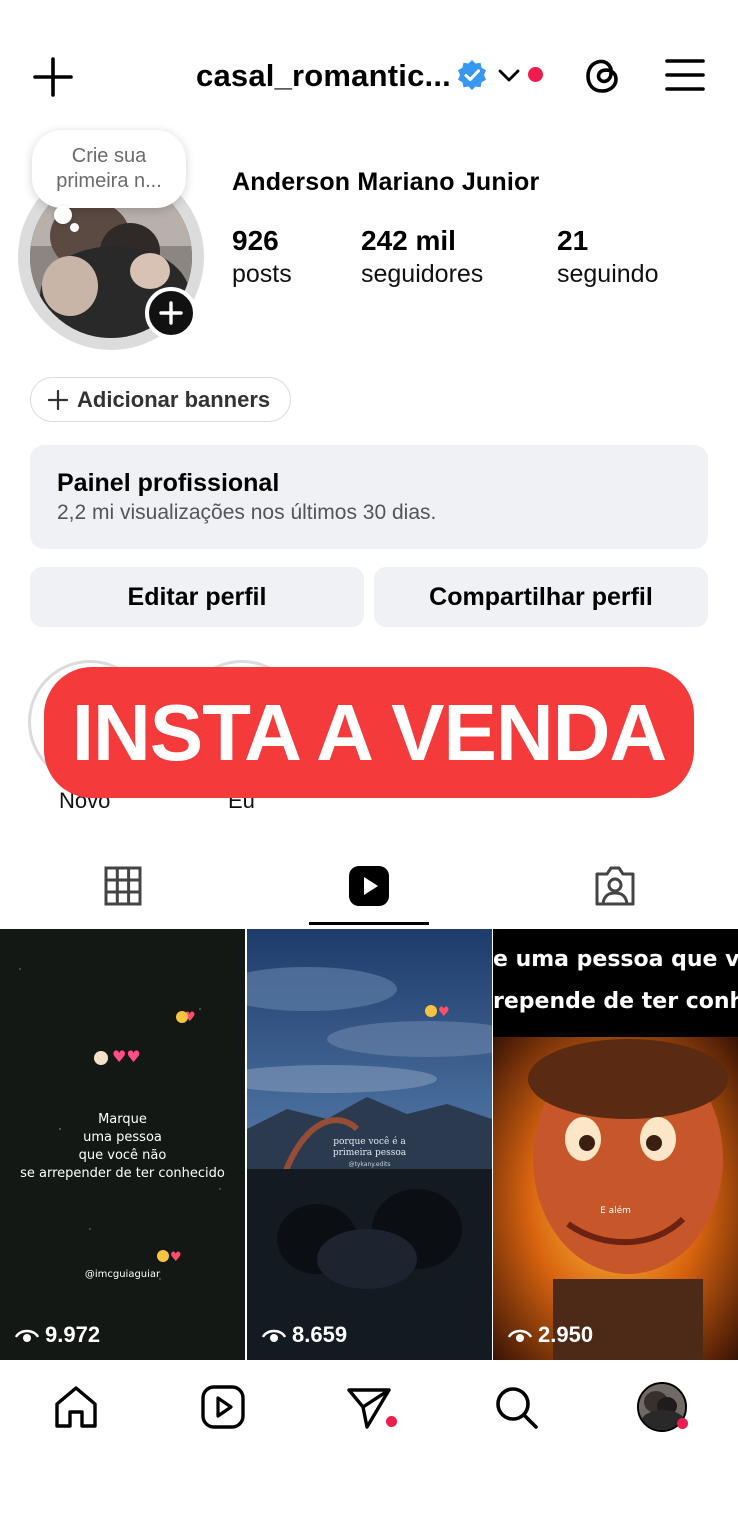 The width and height of the screenshot is (738, 1517). What do you see at coordinates (122, 1137) in the screenshot?
I see `caption-line: uma pessoa` at bounding box center [122, 1137].